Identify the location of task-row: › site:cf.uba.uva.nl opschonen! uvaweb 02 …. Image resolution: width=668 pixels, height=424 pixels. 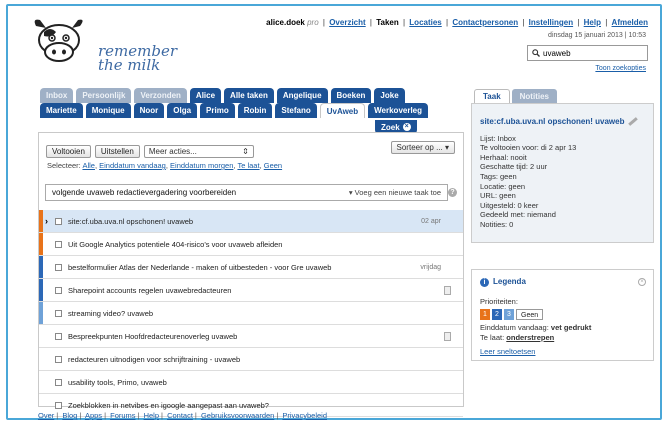
(251, 221).